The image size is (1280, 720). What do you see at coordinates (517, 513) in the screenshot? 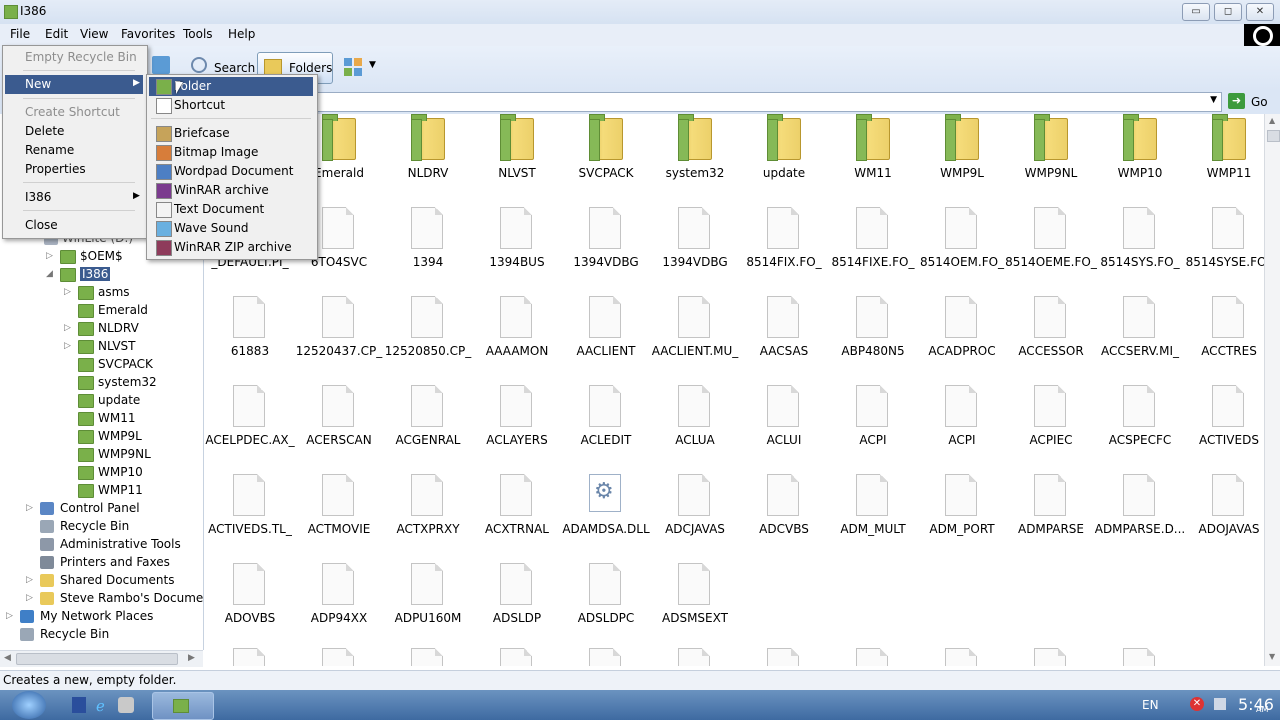
I see `file-item: ACXTRNAL` at bounding box center [517, 513].